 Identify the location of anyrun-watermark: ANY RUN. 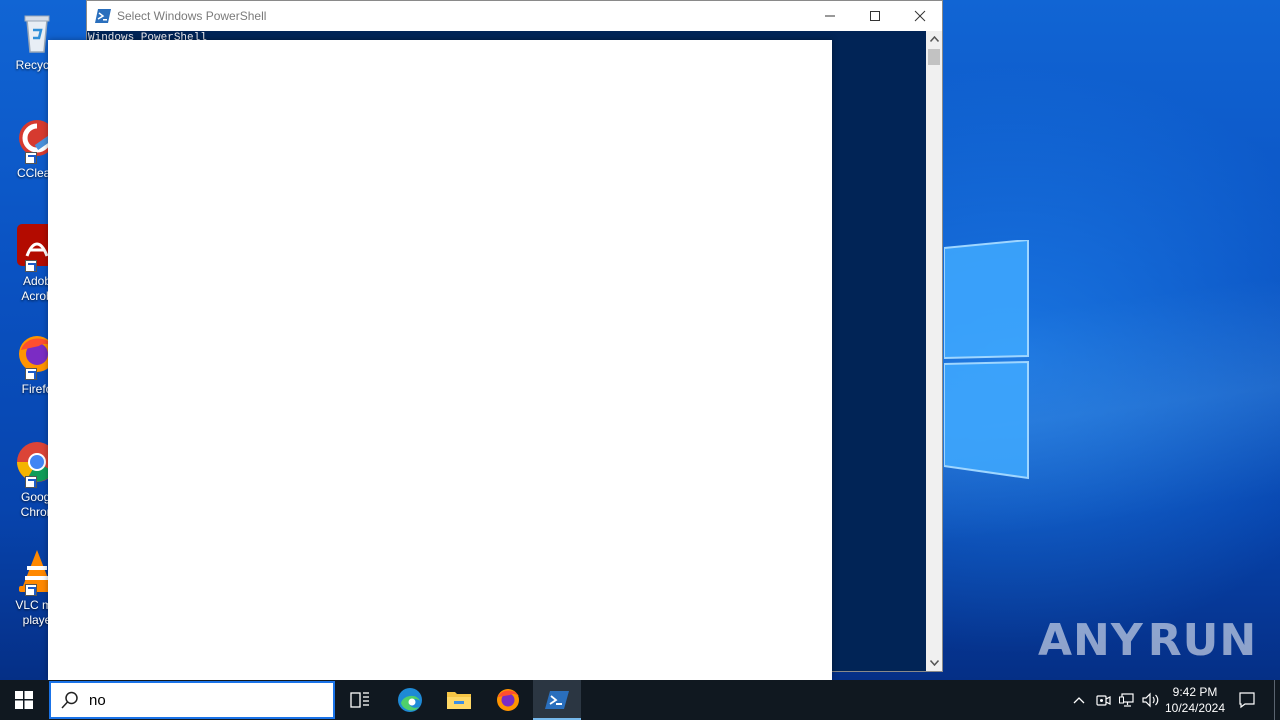
(1147, 640).